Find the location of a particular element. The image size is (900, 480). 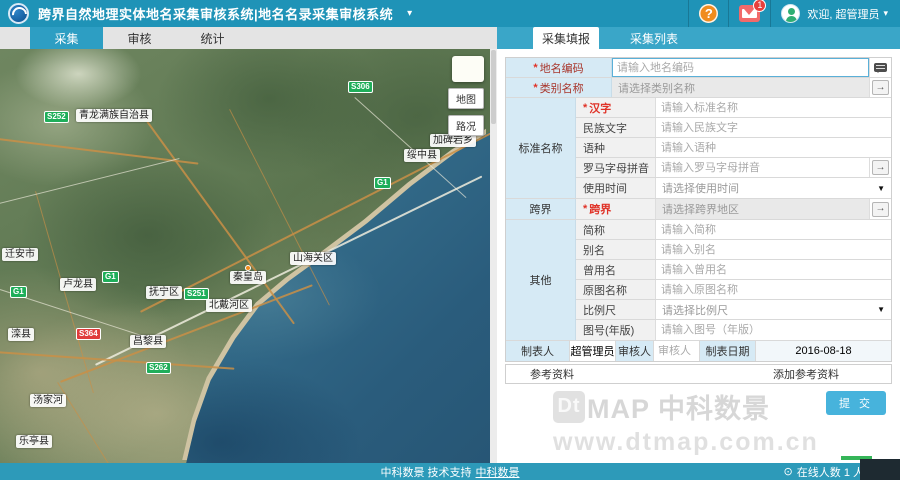

group-label: 其他 is located at coordinates (541, 280).